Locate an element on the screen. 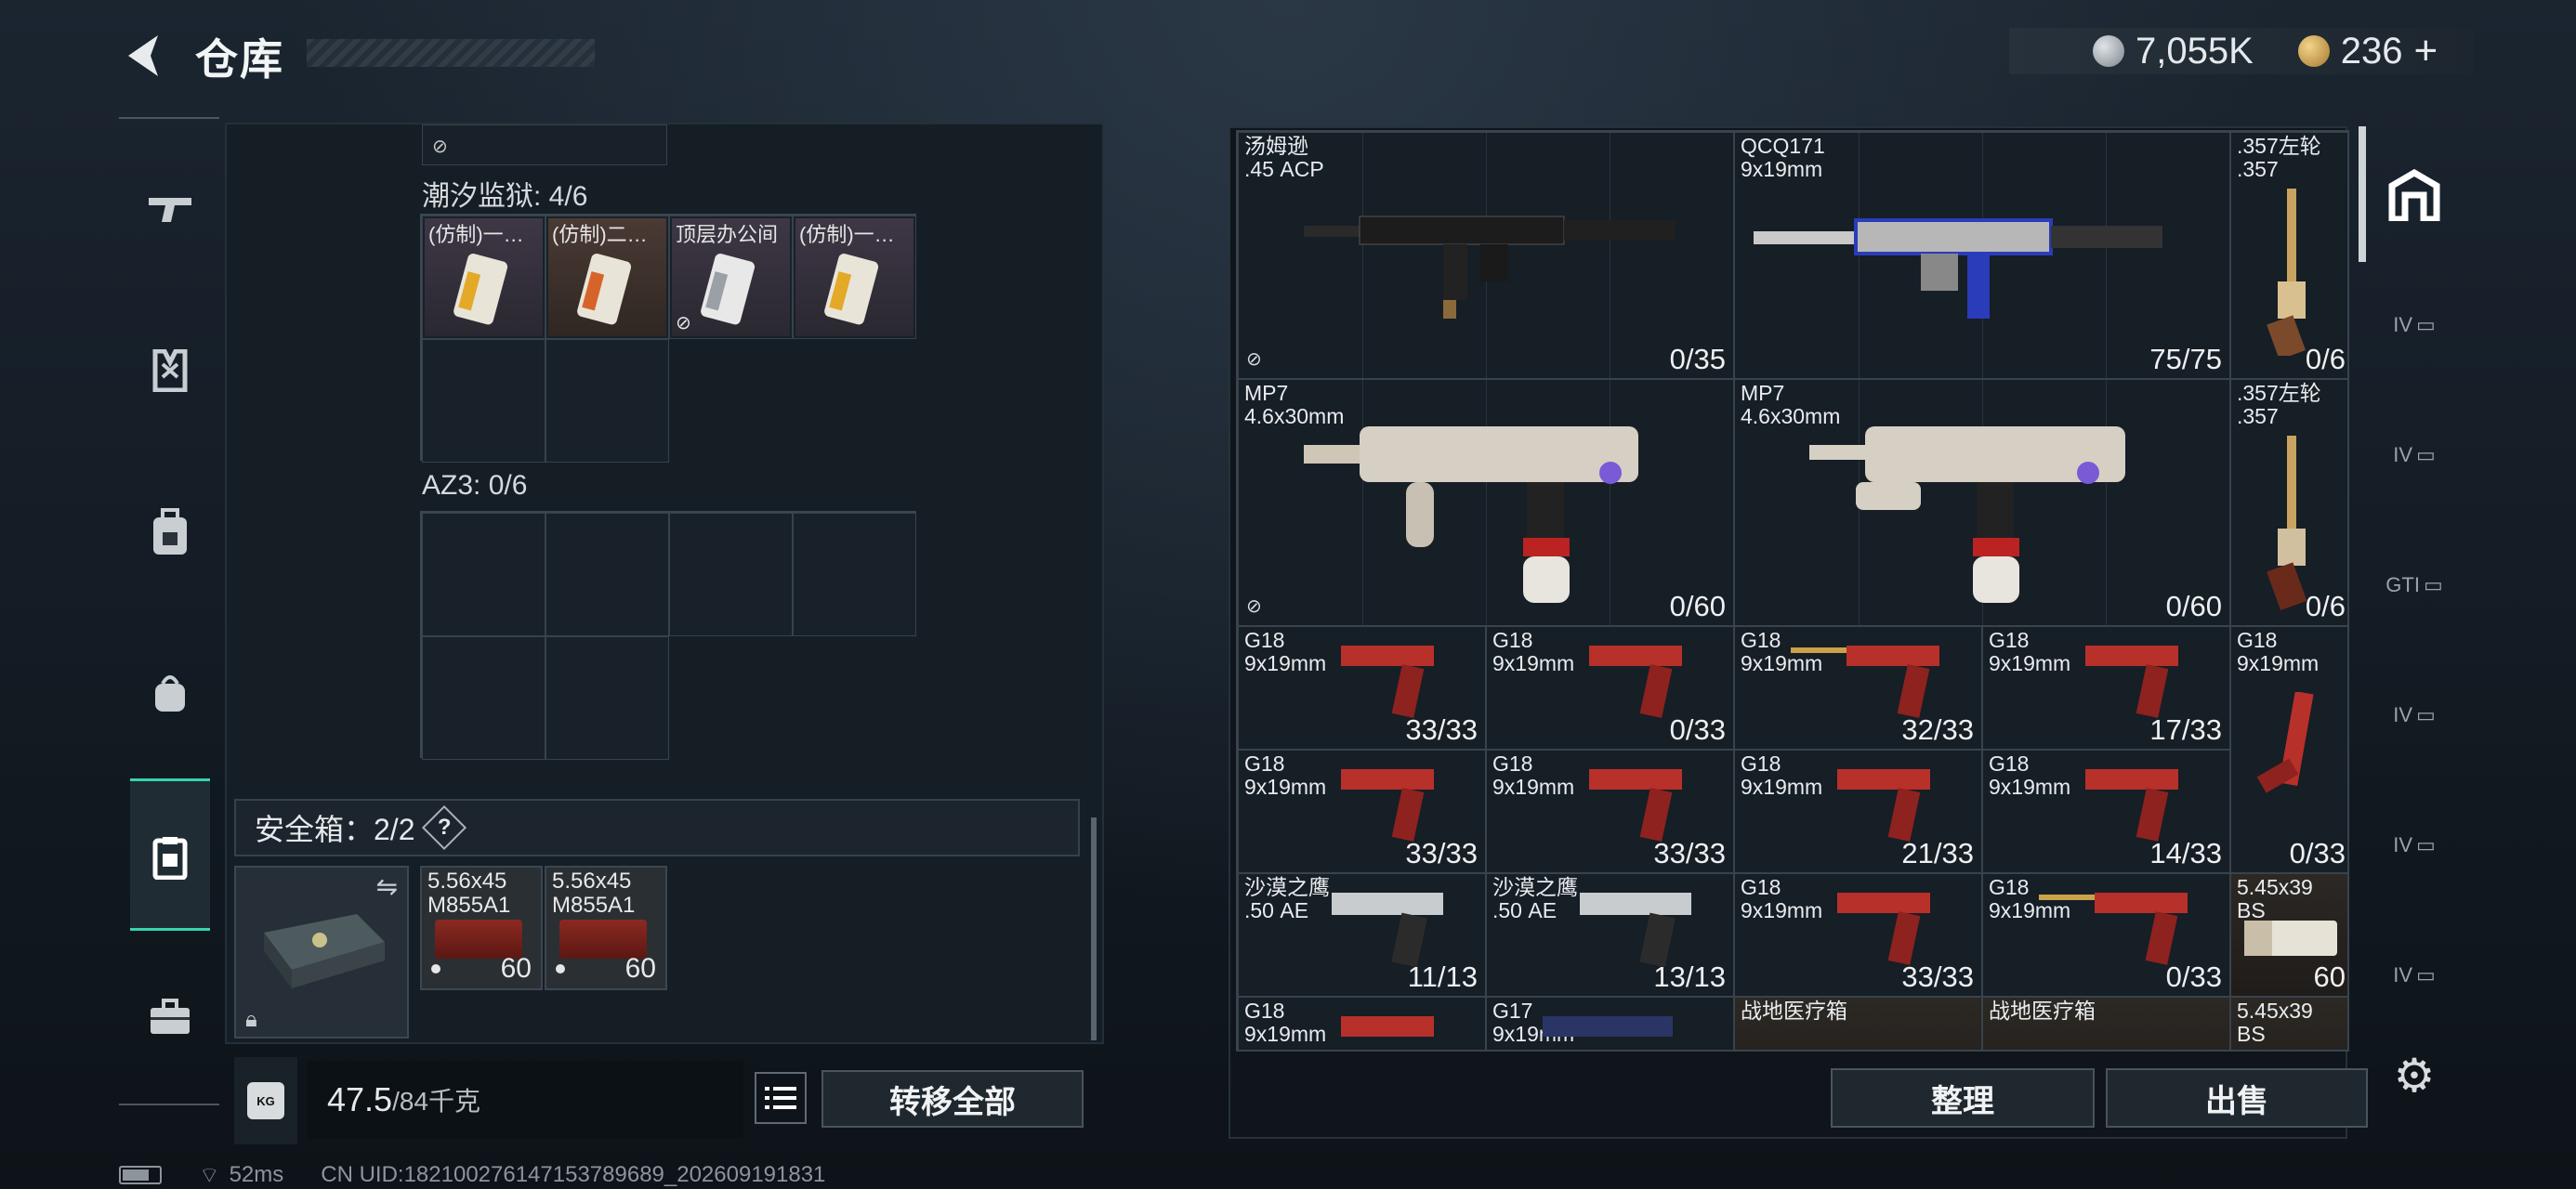 The height and width of the screenshot is (1189, 2576). pistol-slot: G18 9x19mm 17/33 is located at coordinates (2106, 688).